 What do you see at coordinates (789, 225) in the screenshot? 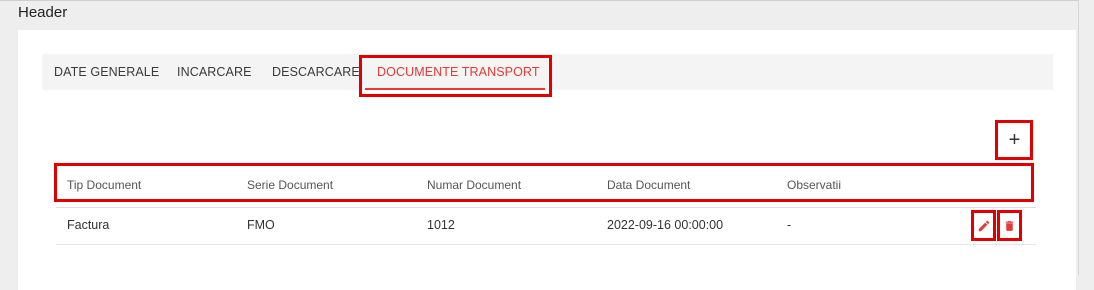
I see `cell-observatii: -` at bounding box center [789, 225].